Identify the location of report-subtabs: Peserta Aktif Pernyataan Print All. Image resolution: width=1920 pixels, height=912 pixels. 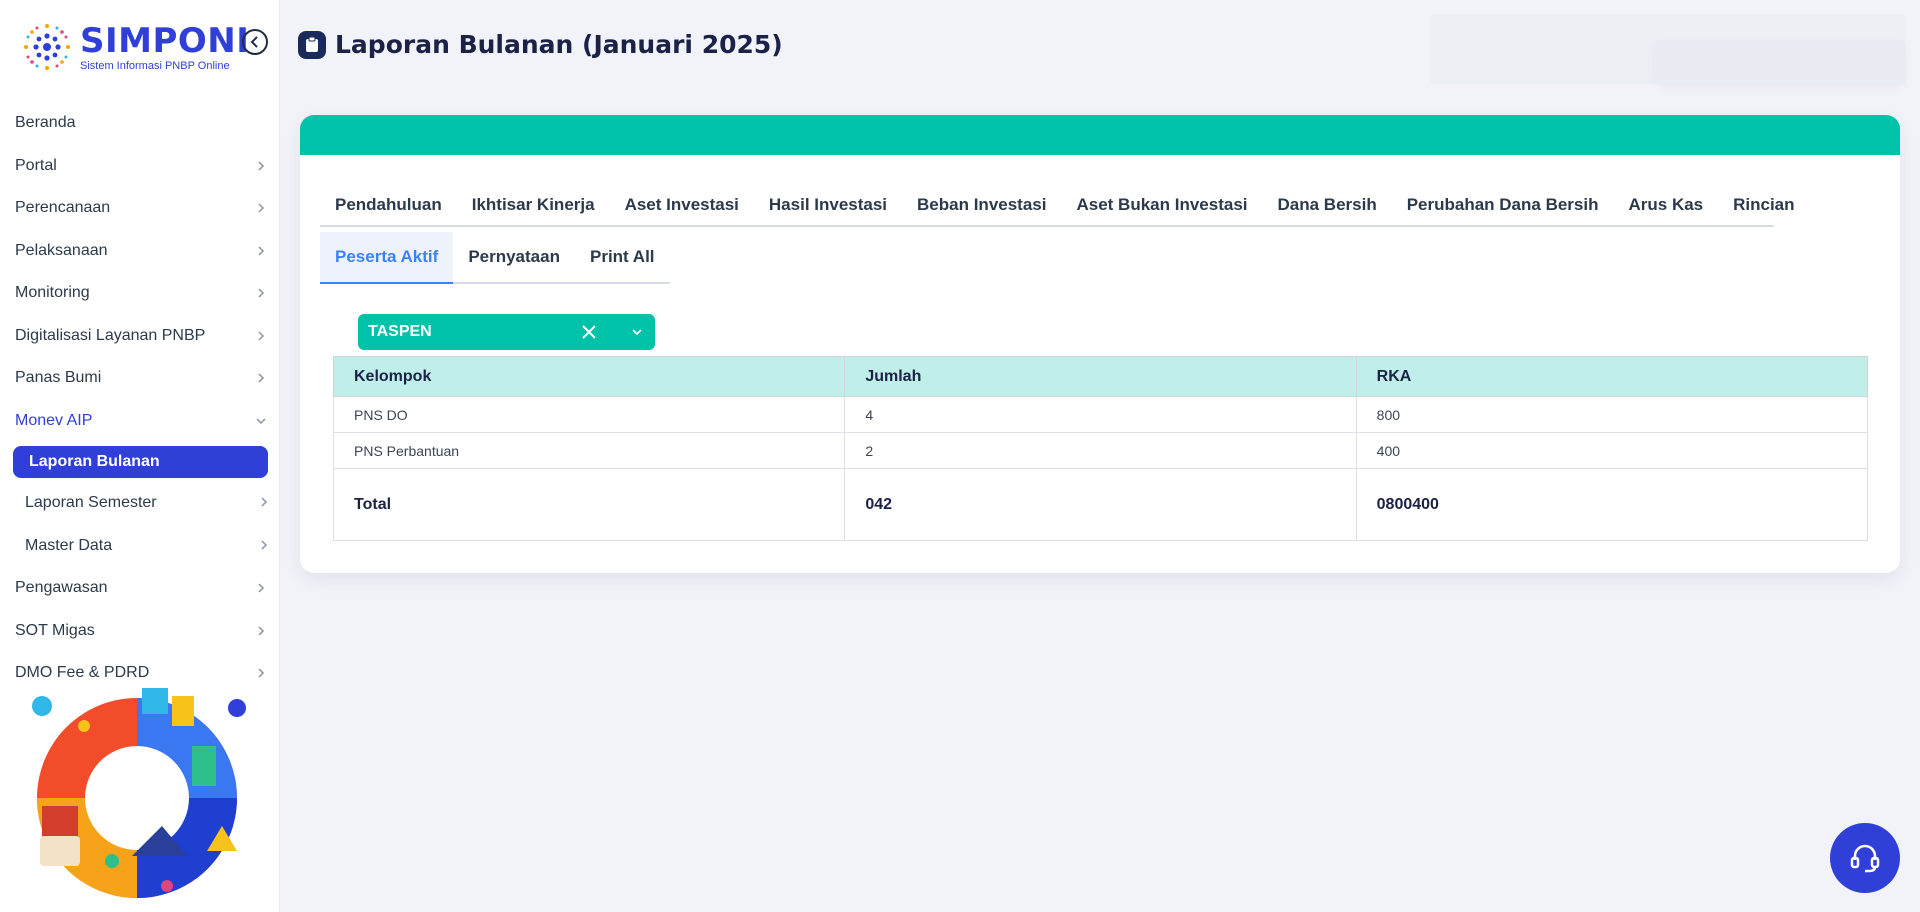
(495, 258).